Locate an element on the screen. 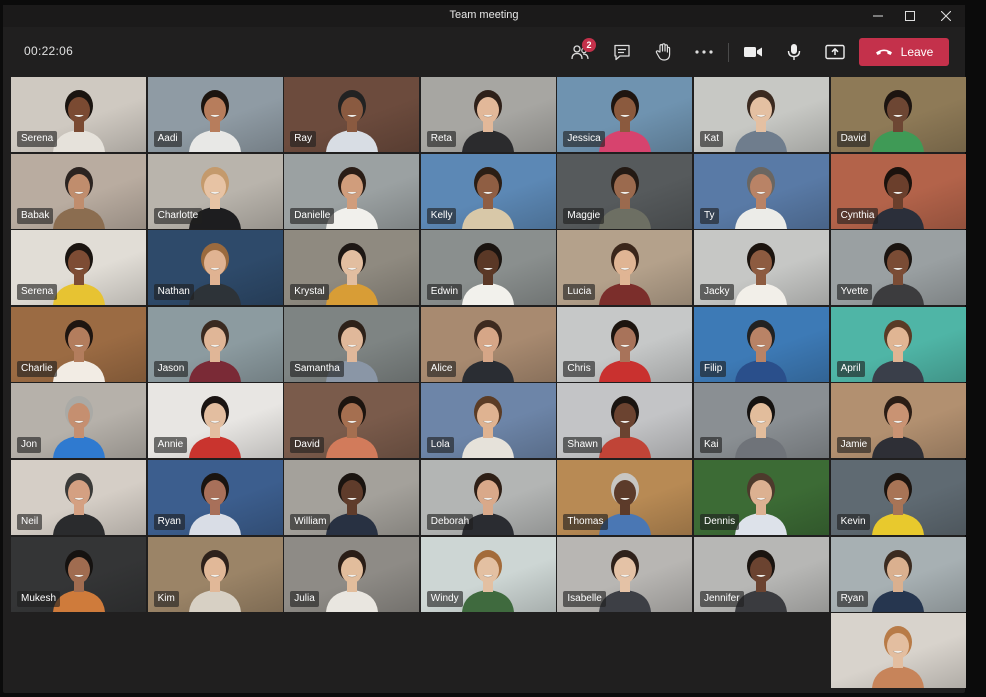  minimize-button is located at coordinates (878, 16).